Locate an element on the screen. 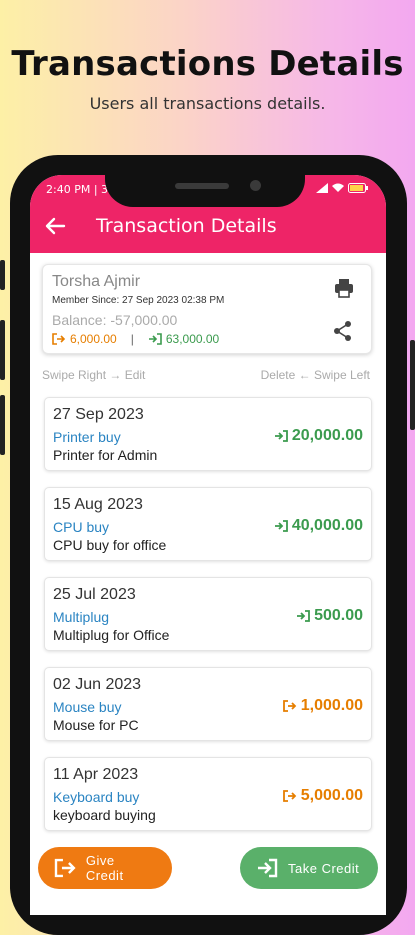 The width and height of the screenshot is (415, 935). give-credit-button: Give Credit is located at coordinates (105, 868).